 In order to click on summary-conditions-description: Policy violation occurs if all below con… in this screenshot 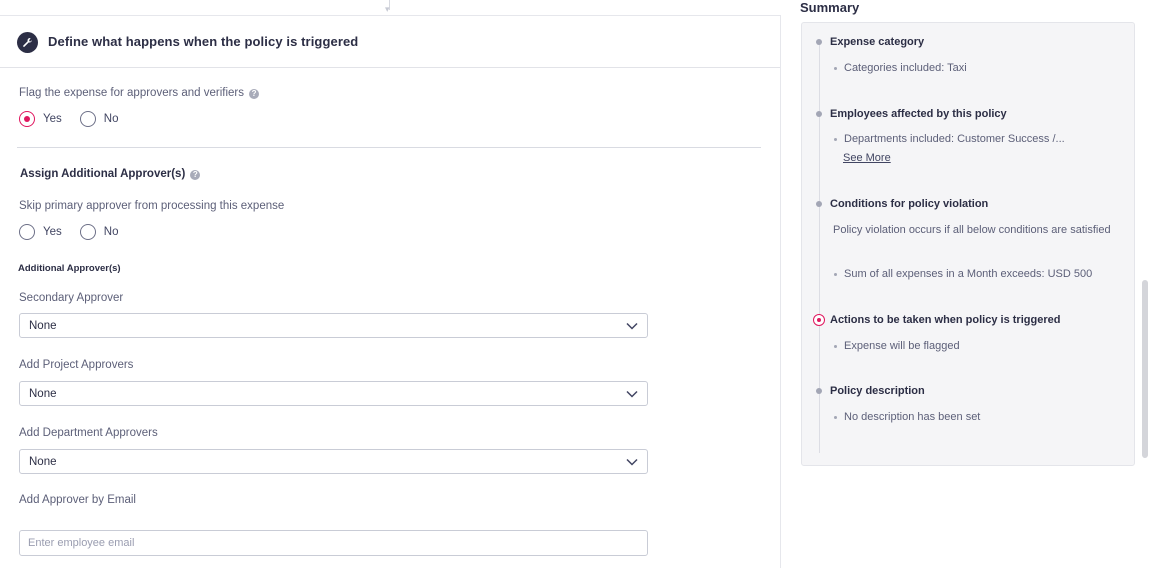, I will do `click(972, 230)`.